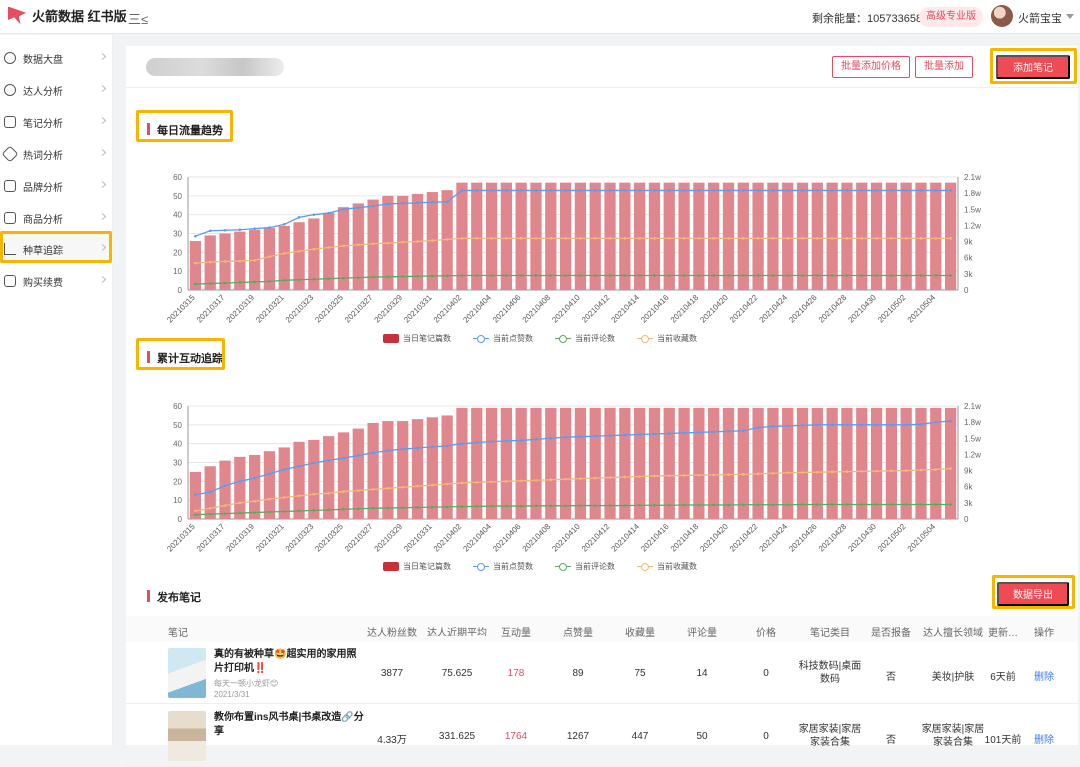  Describe the element at coordinates (56, 90) in the screenshot. I see `sidebar-item-influencer: 达人分析` at that location.